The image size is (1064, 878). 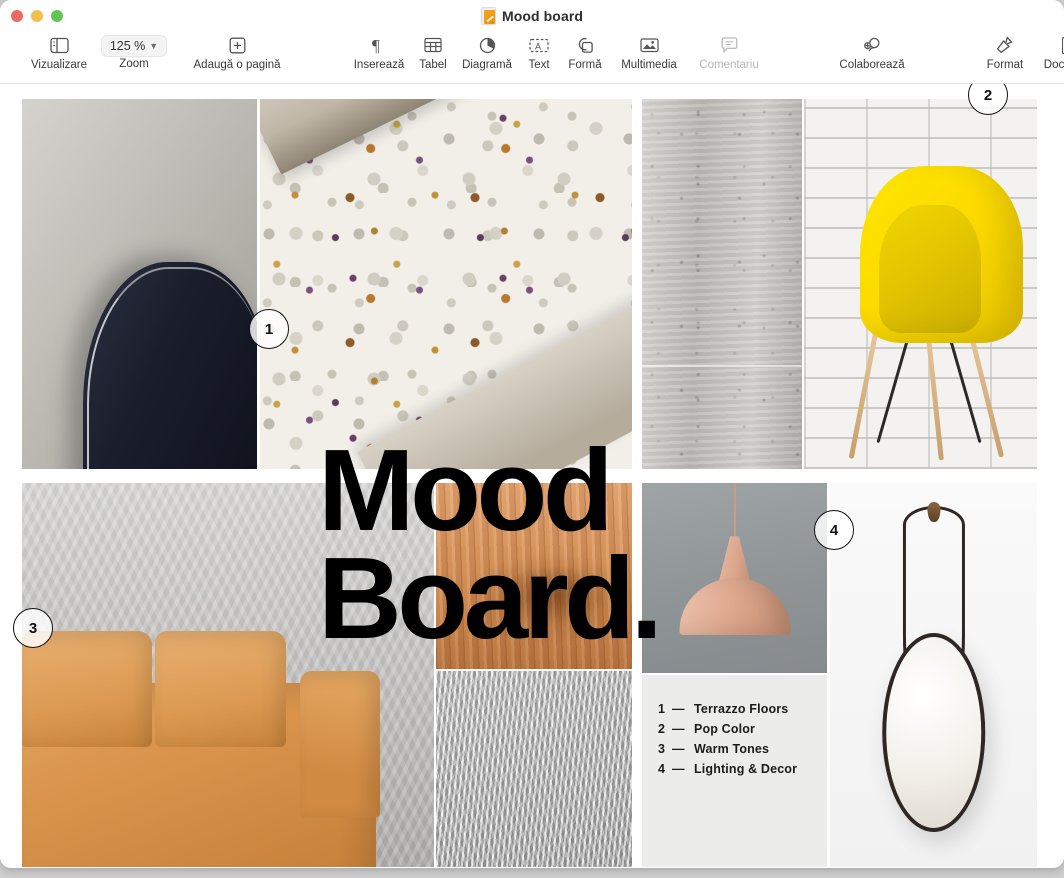 I want to click on toolbar-item-collaborate: Colaborează, so click(x=872, y=50).